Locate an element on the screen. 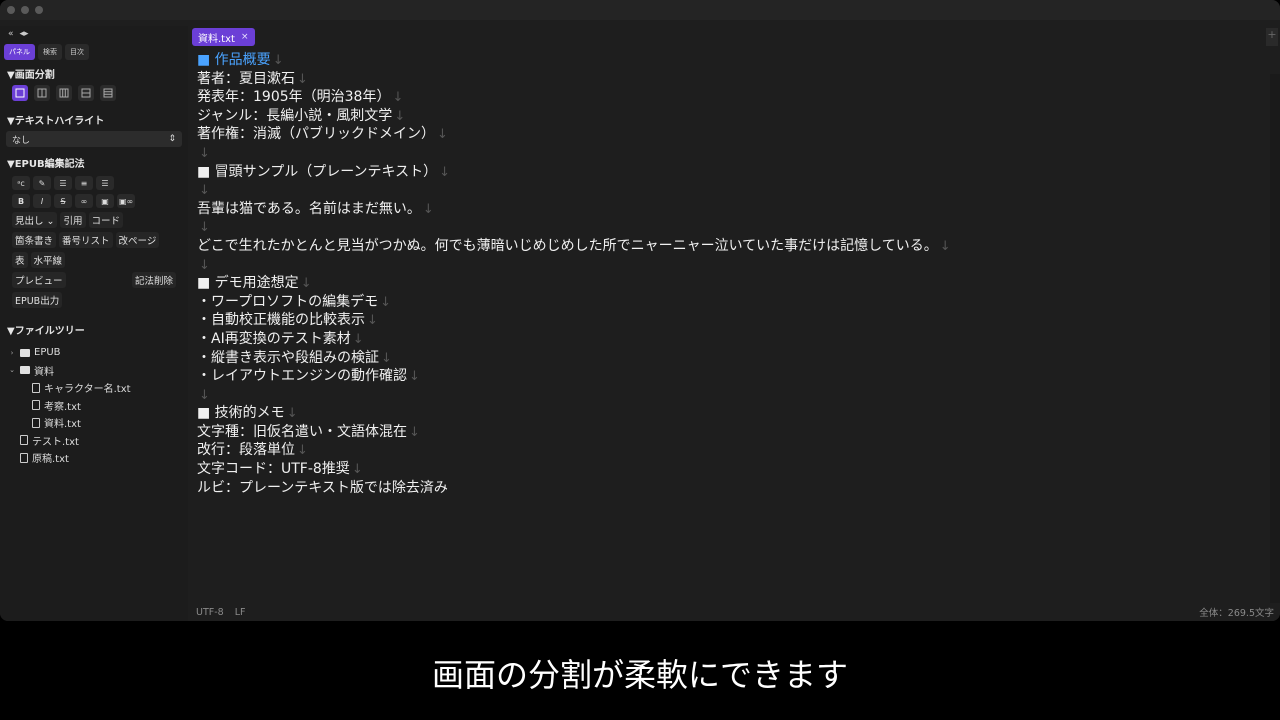 This screenshot has height=720, width=1280. code-button: コード is located at coordinates (106, 220).